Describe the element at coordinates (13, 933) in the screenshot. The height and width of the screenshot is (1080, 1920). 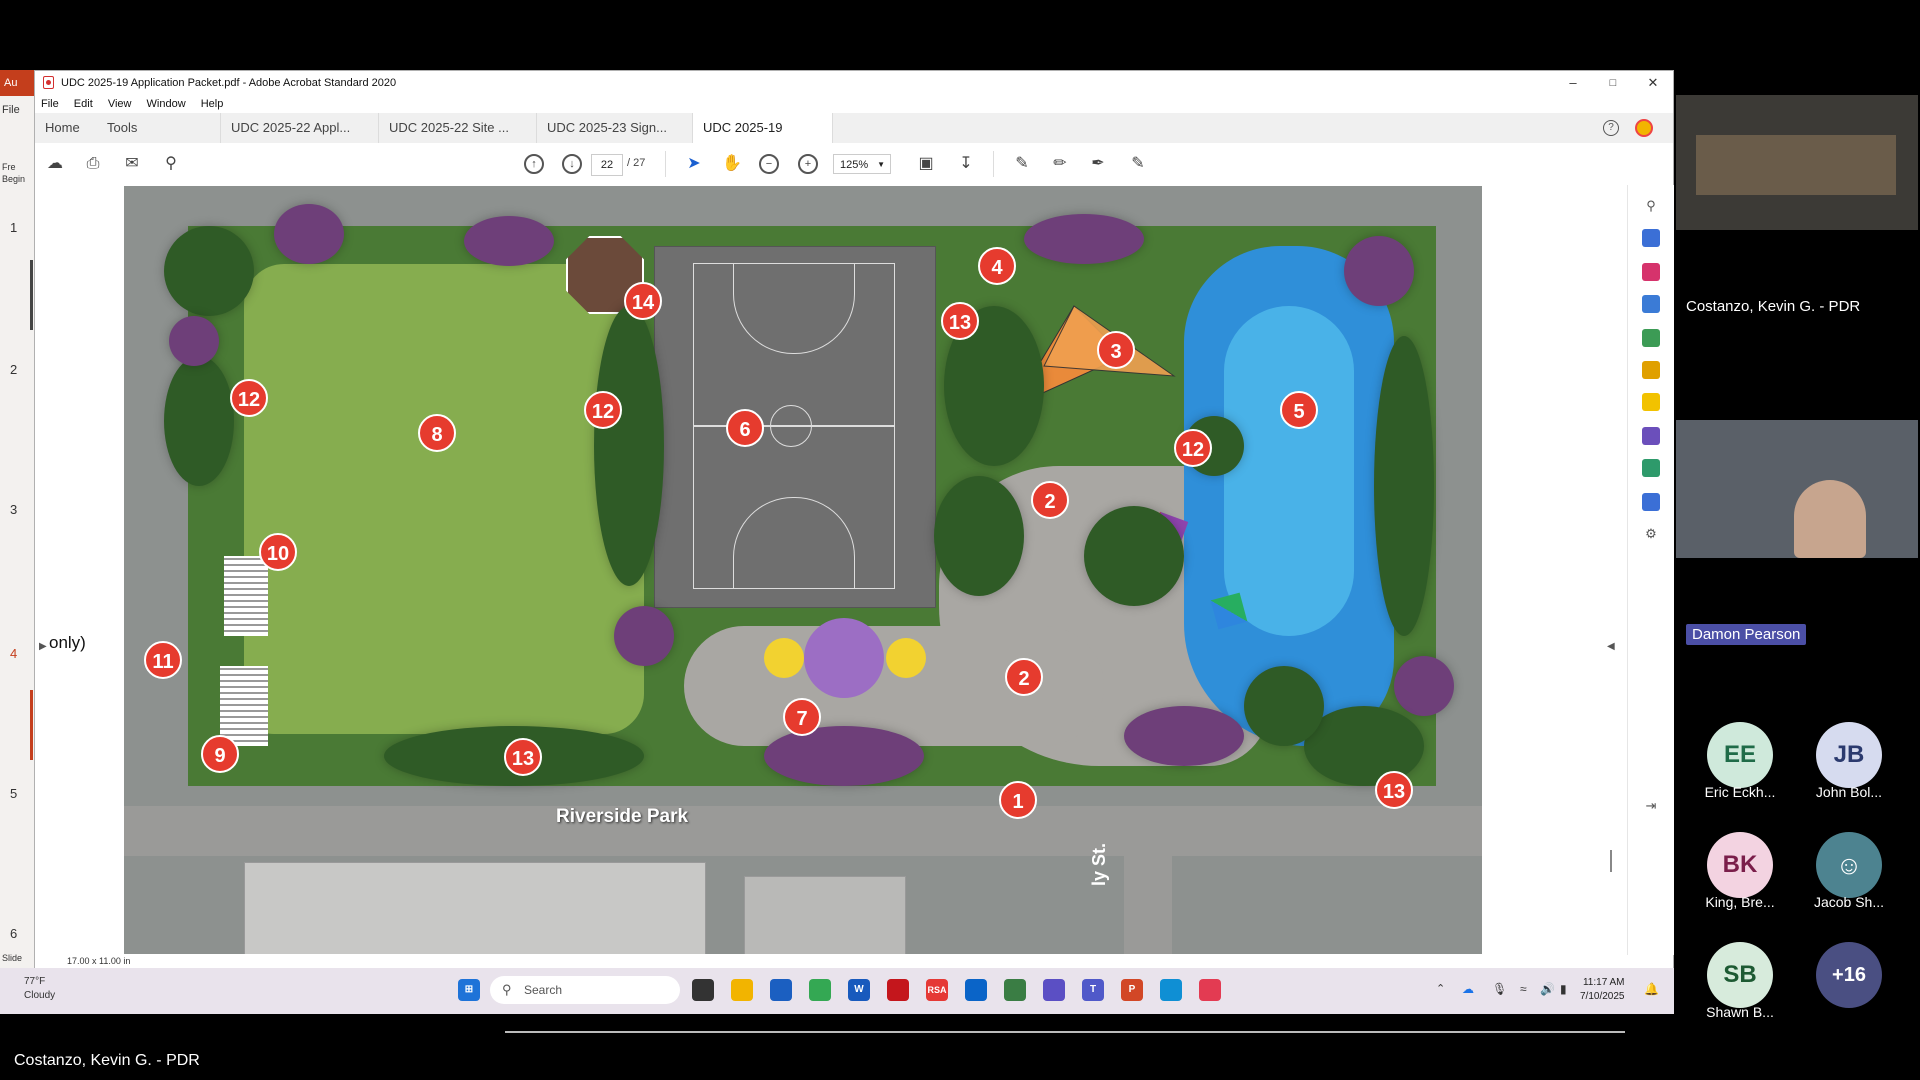
I see `slide-number: 6` at that location.